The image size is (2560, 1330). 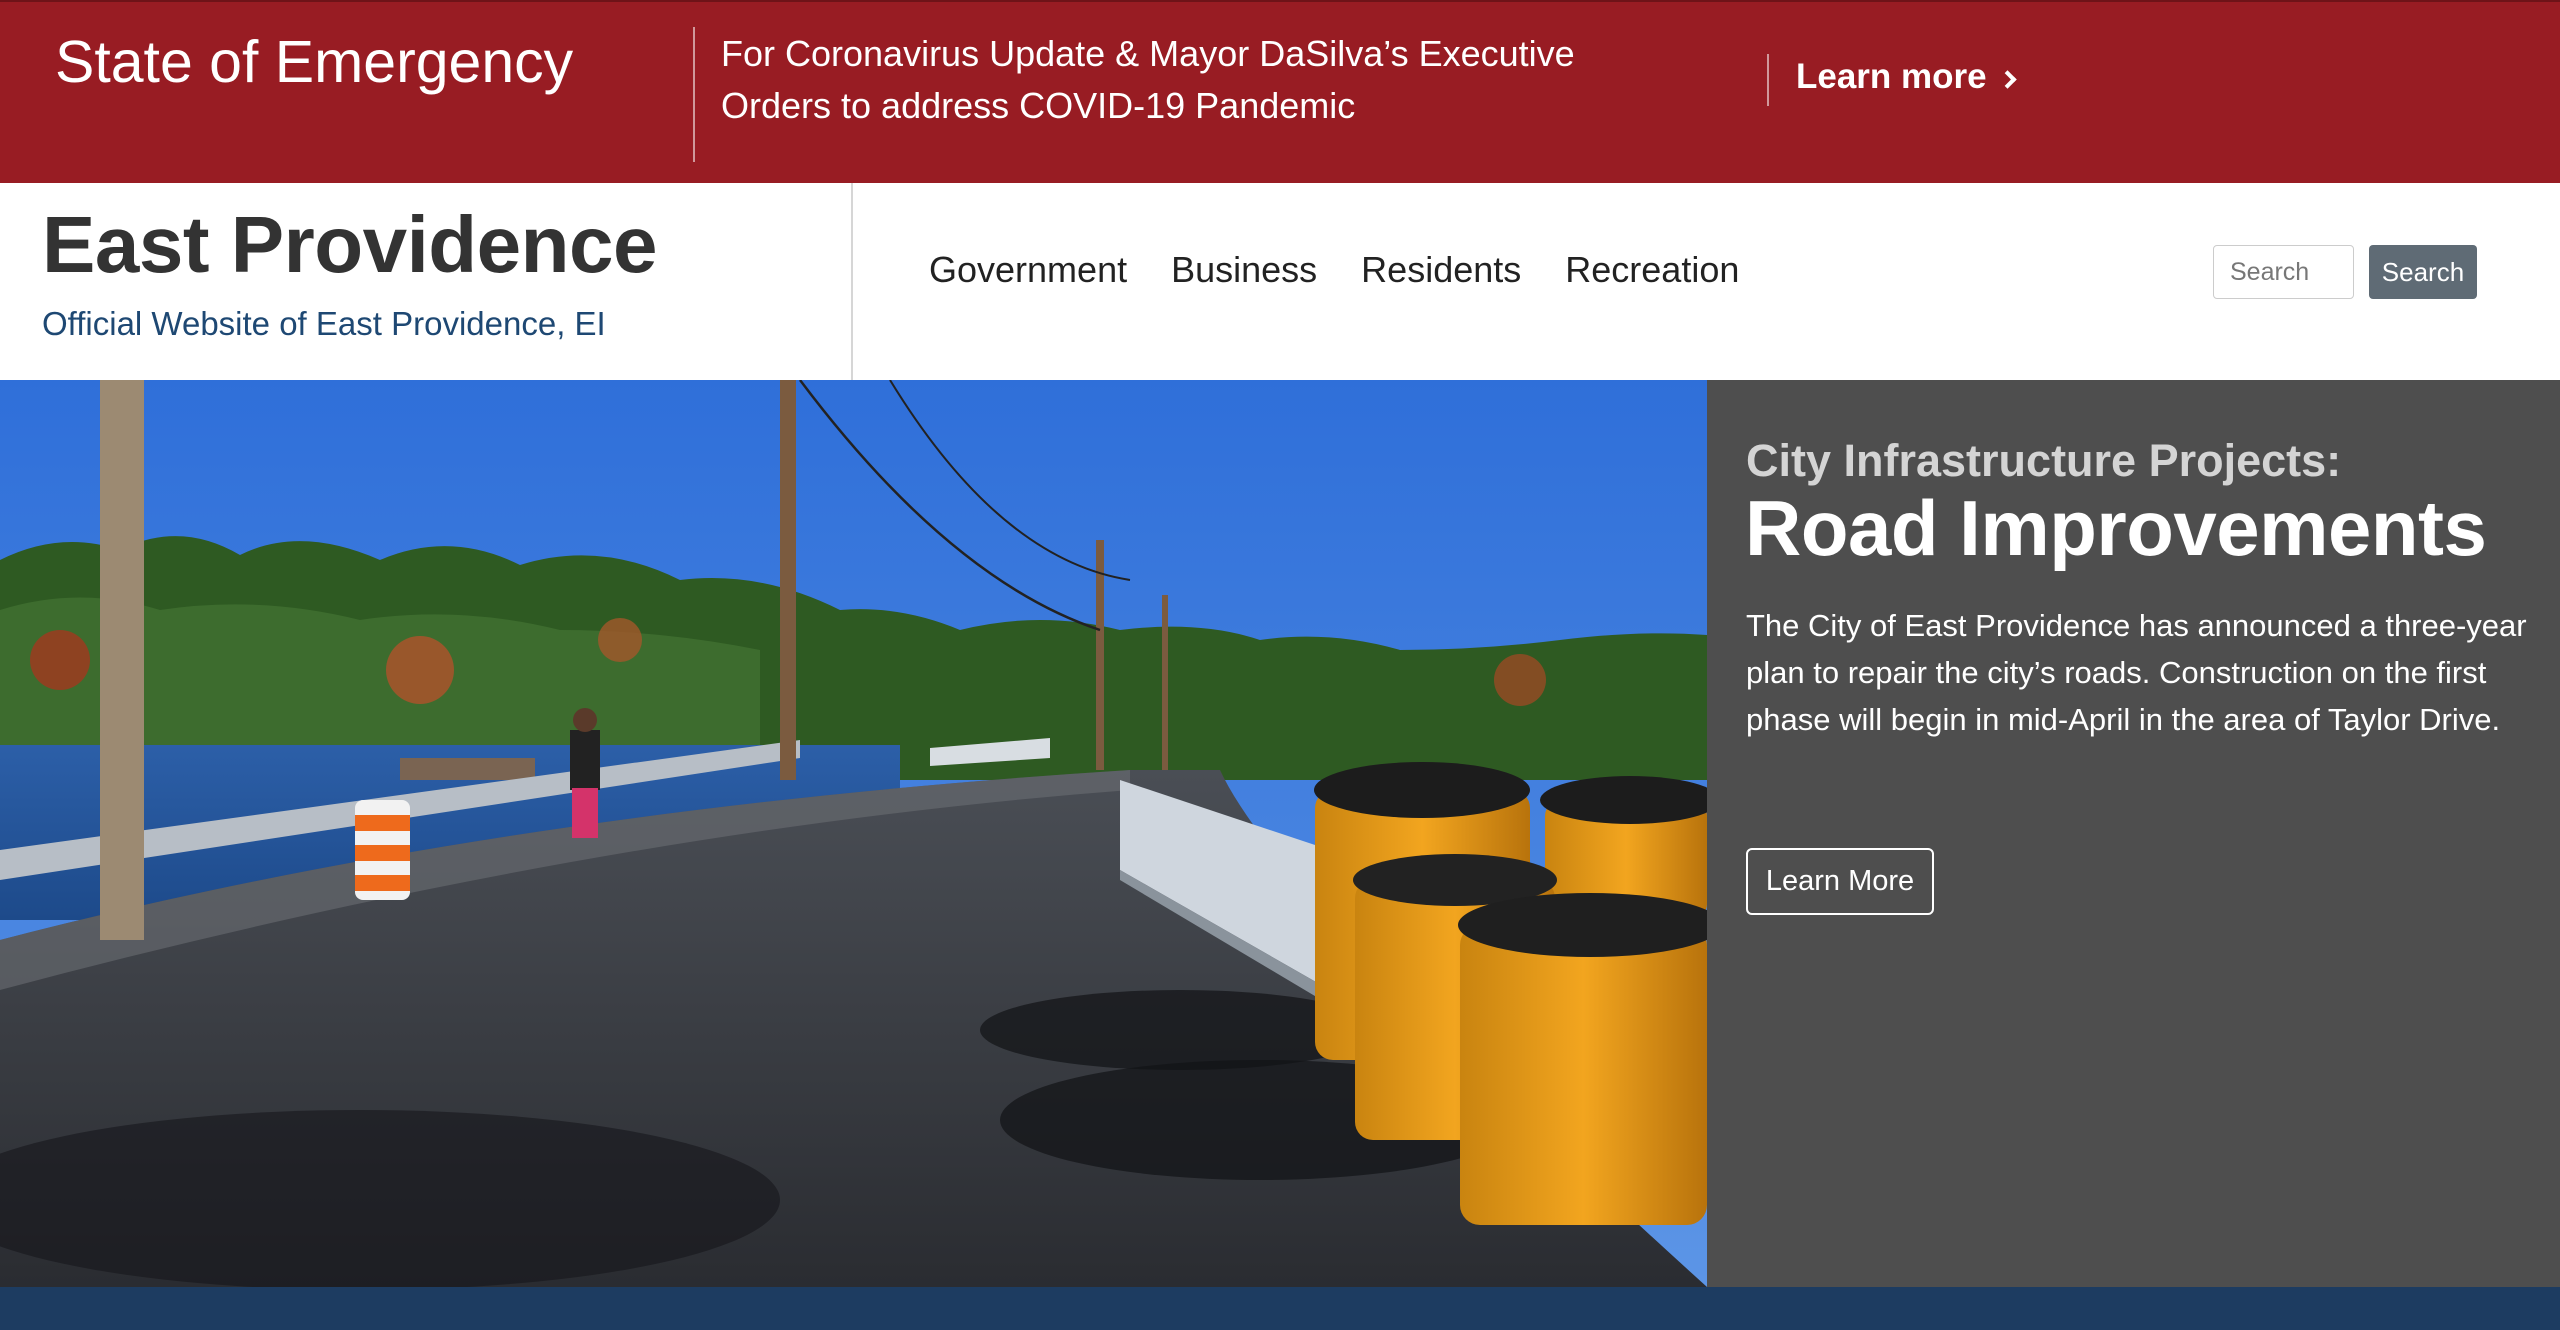 What do you see at coordinates (1038, 105) in the screenshot?
I see `emergency-message-line-2: Orders to address COVID-19 Pandemic` at bounding box center [1038, 105].